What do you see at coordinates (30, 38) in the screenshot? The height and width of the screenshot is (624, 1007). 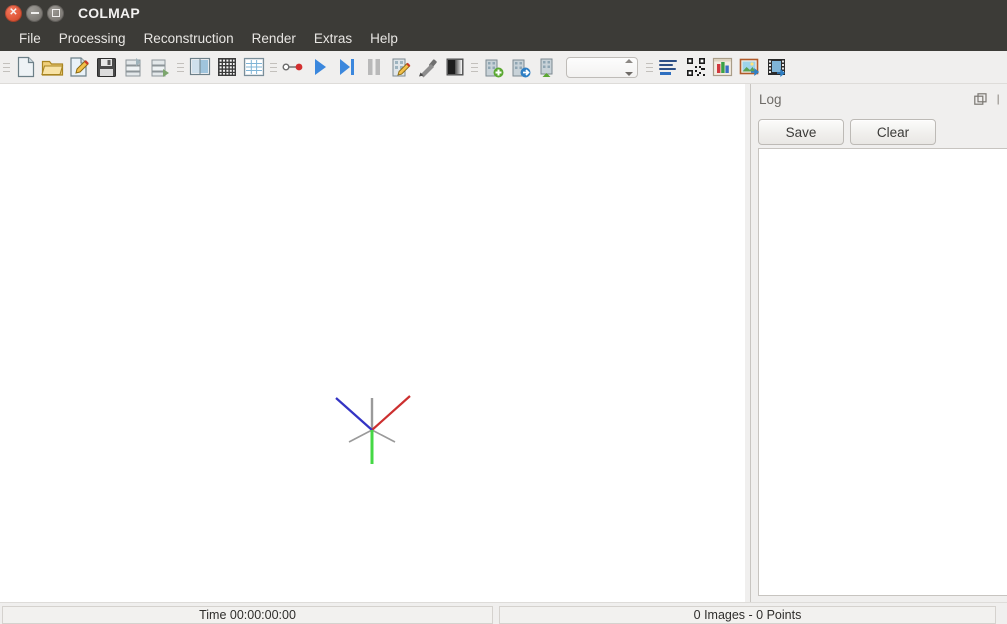 I see `menu-file: File` at bounding box center [30, 38].